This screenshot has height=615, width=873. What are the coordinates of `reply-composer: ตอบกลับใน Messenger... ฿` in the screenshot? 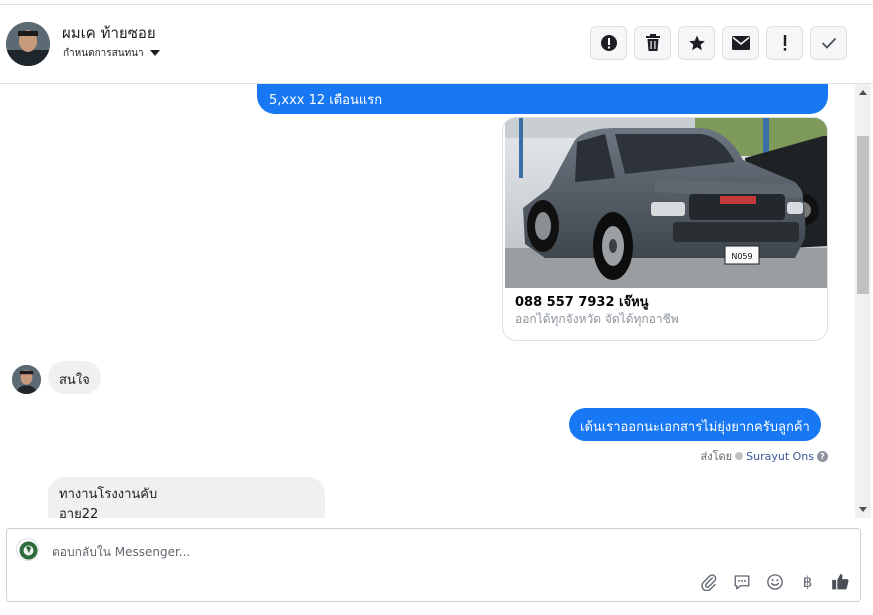 It's located at (433, 565).